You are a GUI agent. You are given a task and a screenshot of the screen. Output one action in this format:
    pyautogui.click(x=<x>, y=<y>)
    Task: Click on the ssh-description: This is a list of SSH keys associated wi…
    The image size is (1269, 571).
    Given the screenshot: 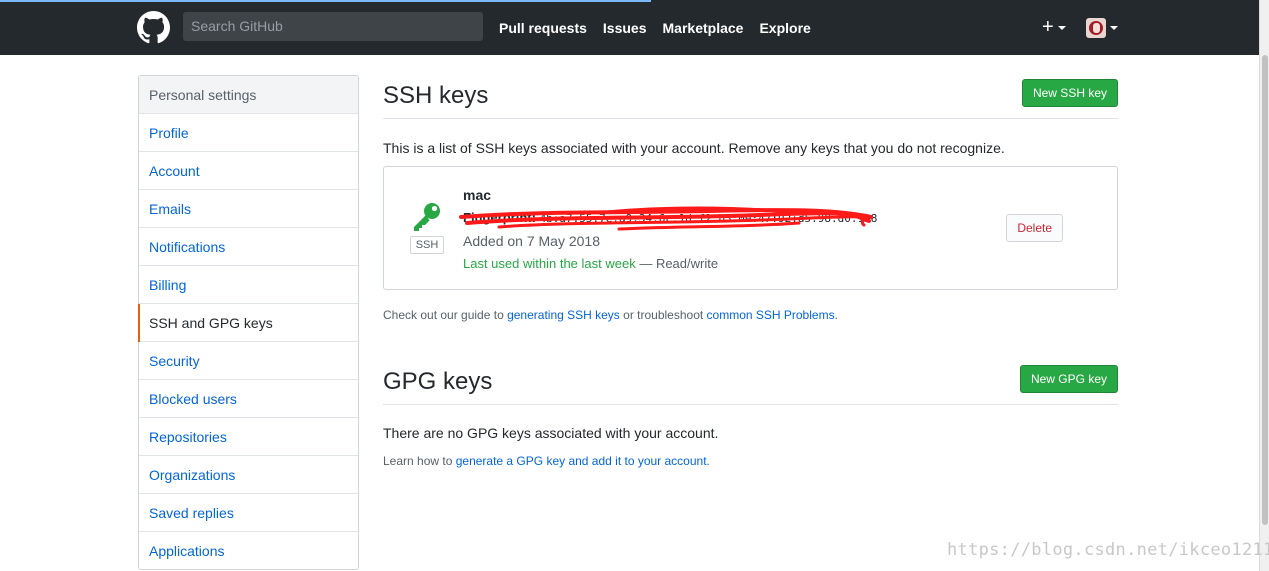 What is the action you would take?
    pyautogui.click(x=694, y=148)
    